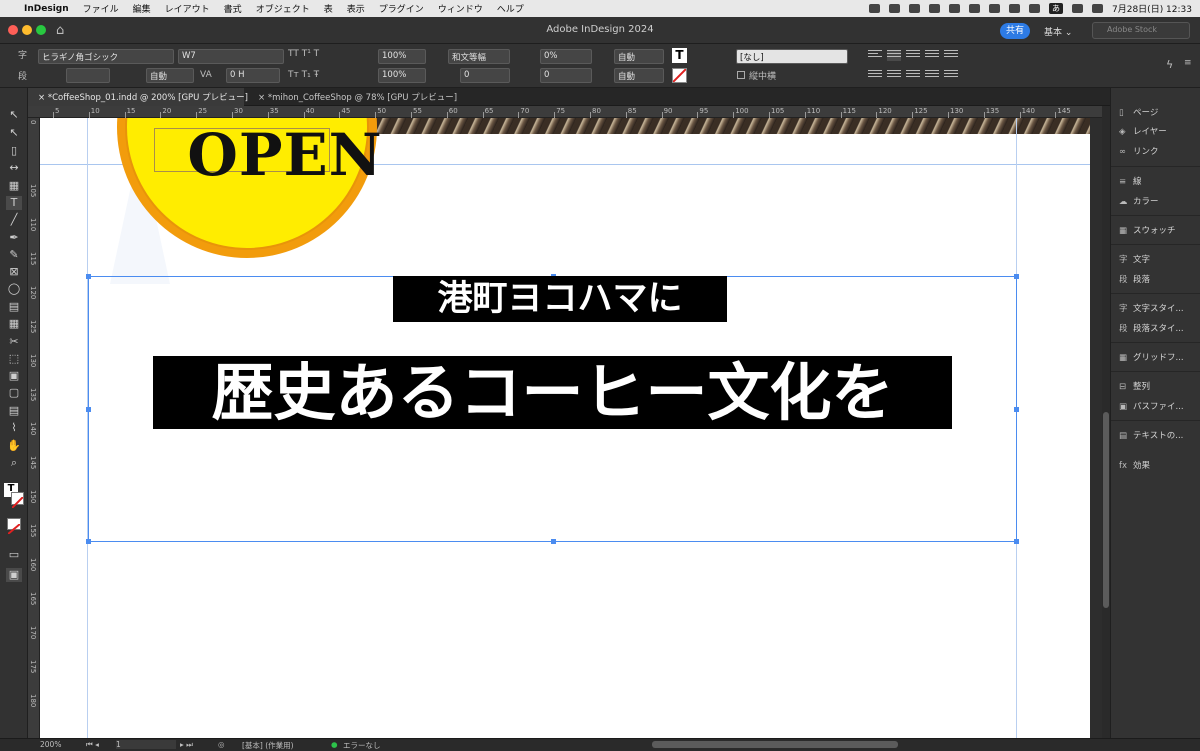 This screenshot has height=751, width=1200. I want to click on tab-coffeeshop-01: × *CoffeeShop_01.indd @ 200% [GPU プレビュー], so click(138, 97).